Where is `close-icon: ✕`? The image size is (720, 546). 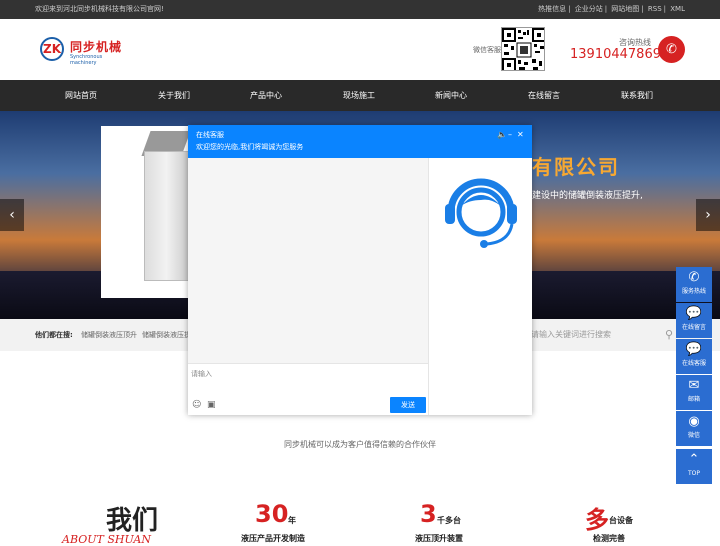 close-icon: ✕ is located at coordinates (520, 134).